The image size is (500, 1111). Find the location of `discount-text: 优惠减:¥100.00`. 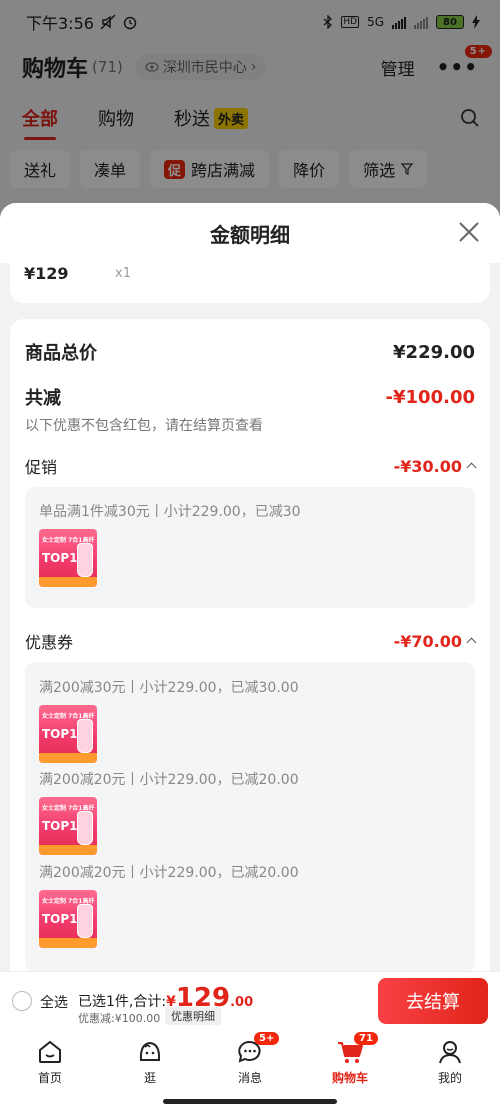

discount-text: 优惠减:¥100.00 is located at coordinates (119, 1018).